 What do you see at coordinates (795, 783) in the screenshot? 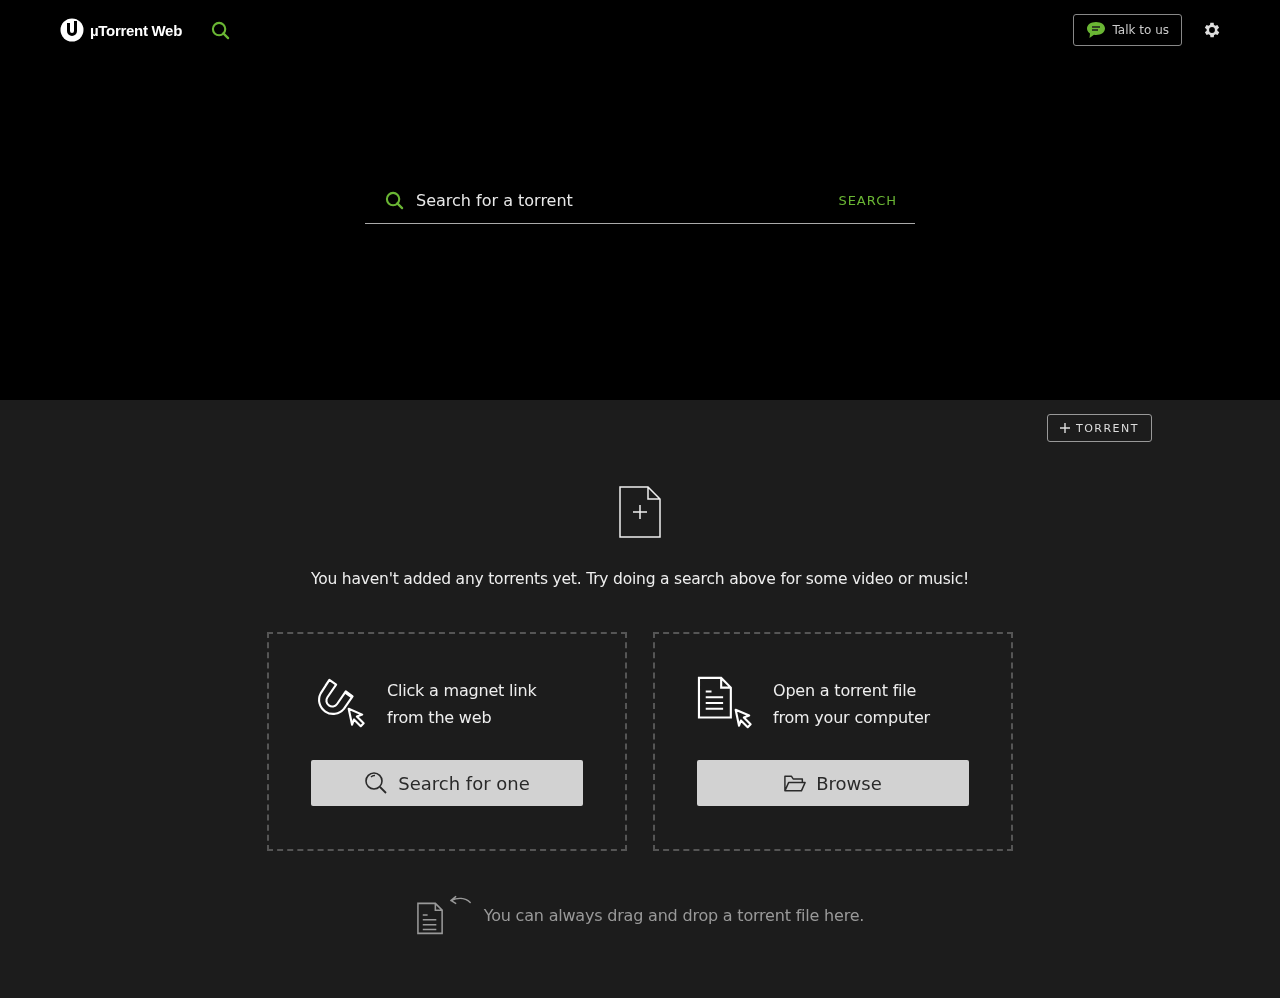
I see `folder-icon` at bounding box center [795, 783].